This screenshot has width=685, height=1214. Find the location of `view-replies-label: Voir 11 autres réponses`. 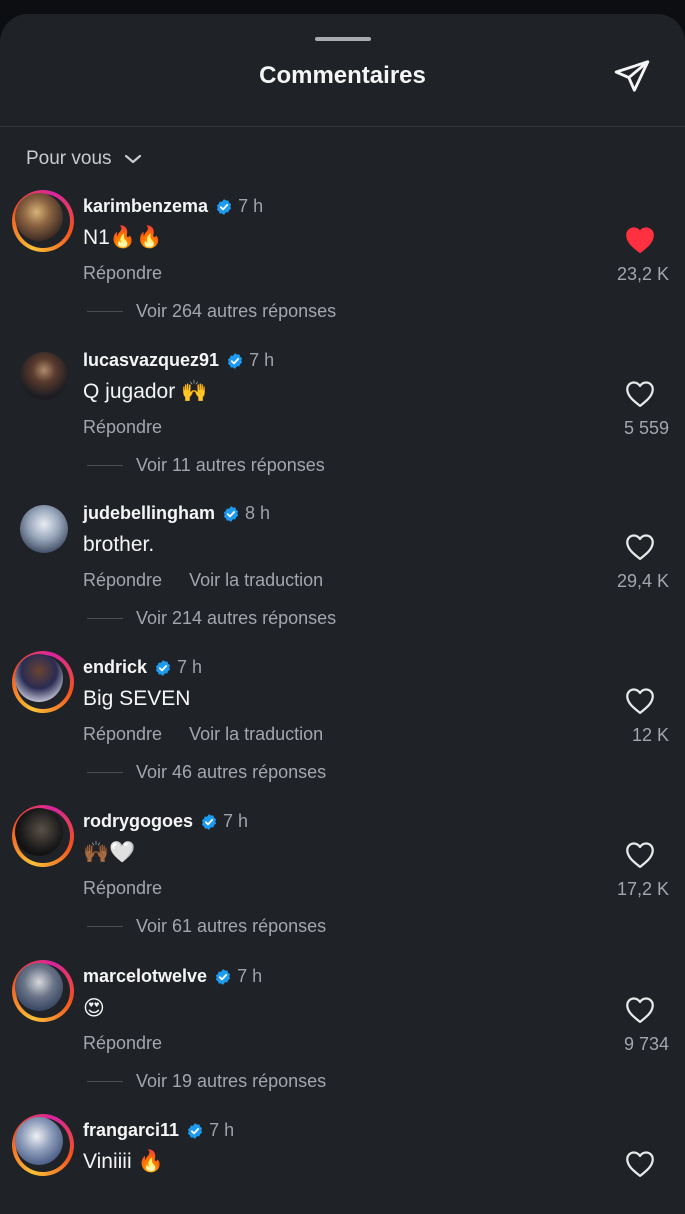

view-replies-label: Voir 11 autres réponses is located at coordinates (230, 465).